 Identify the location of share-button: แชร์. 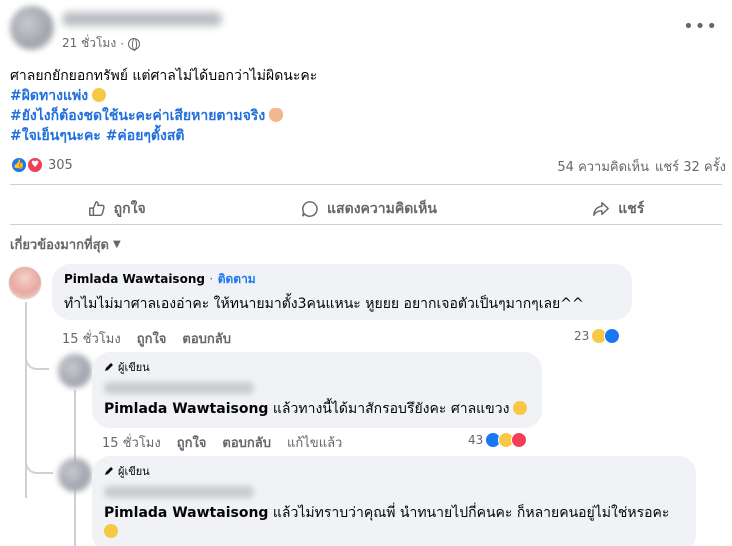
(618, 209).